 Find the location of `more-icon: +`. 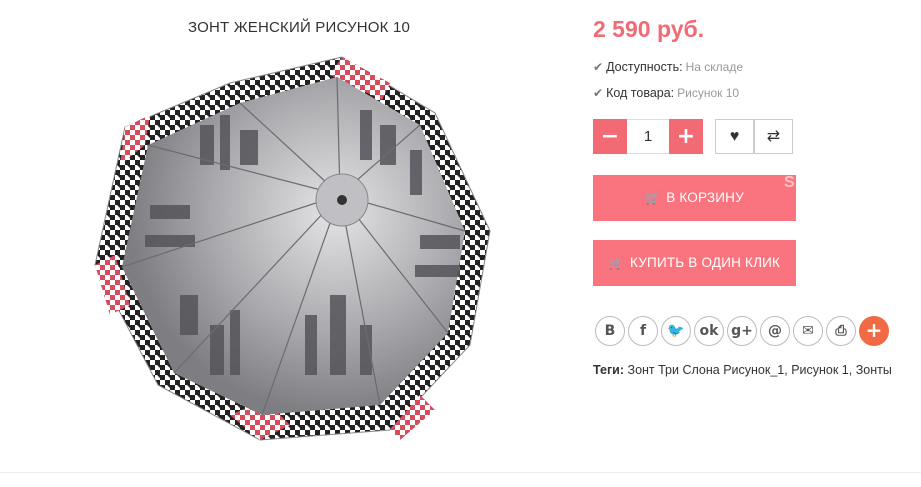

more-icon: + is located at coordinates (874, 331).